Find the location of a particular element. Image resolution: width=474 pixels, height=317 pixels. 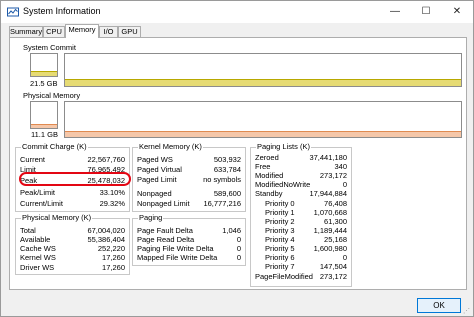

paging-lists-row: Priority 5 1,600,980 is located at coordinates (306, 248).